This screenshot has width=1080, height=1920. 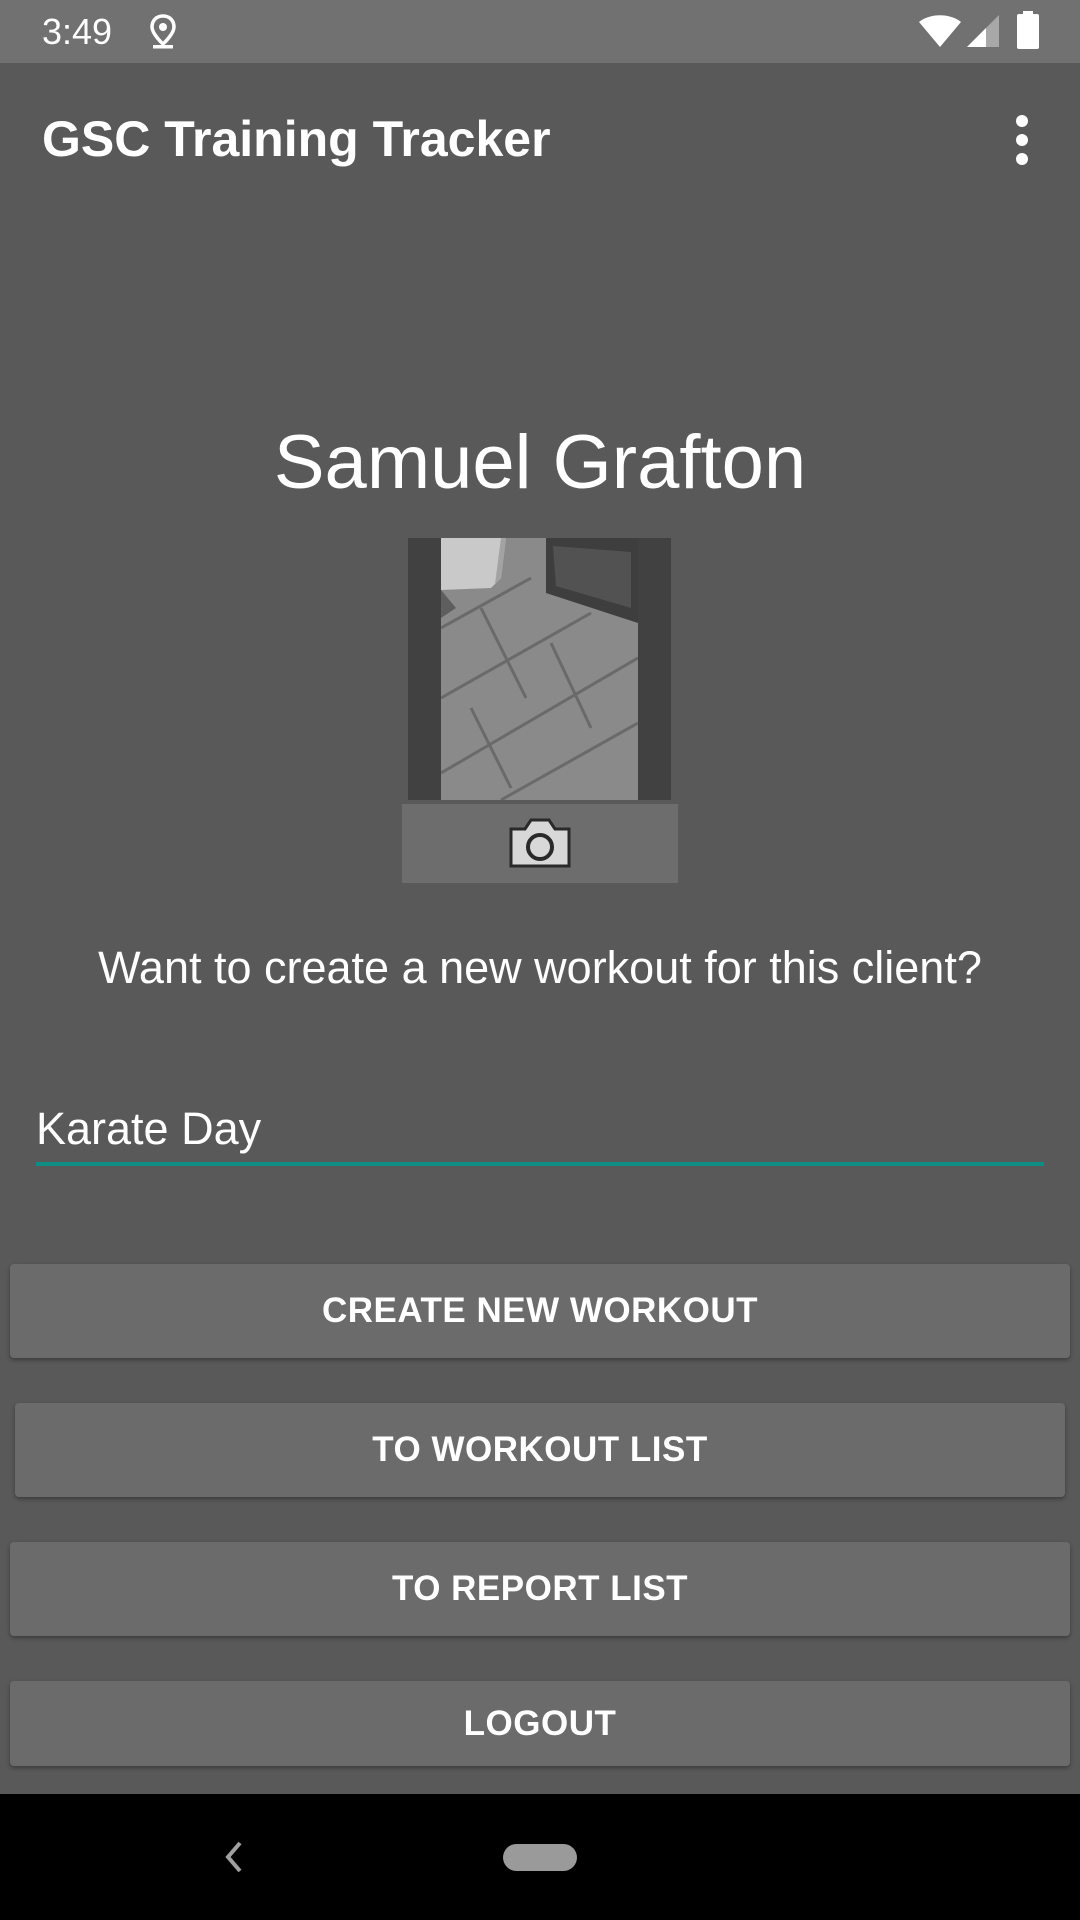 What do you see at coordinates (234, 1857) in the screenshot?
I see `back-icon` at bounding box center [234, 1857].